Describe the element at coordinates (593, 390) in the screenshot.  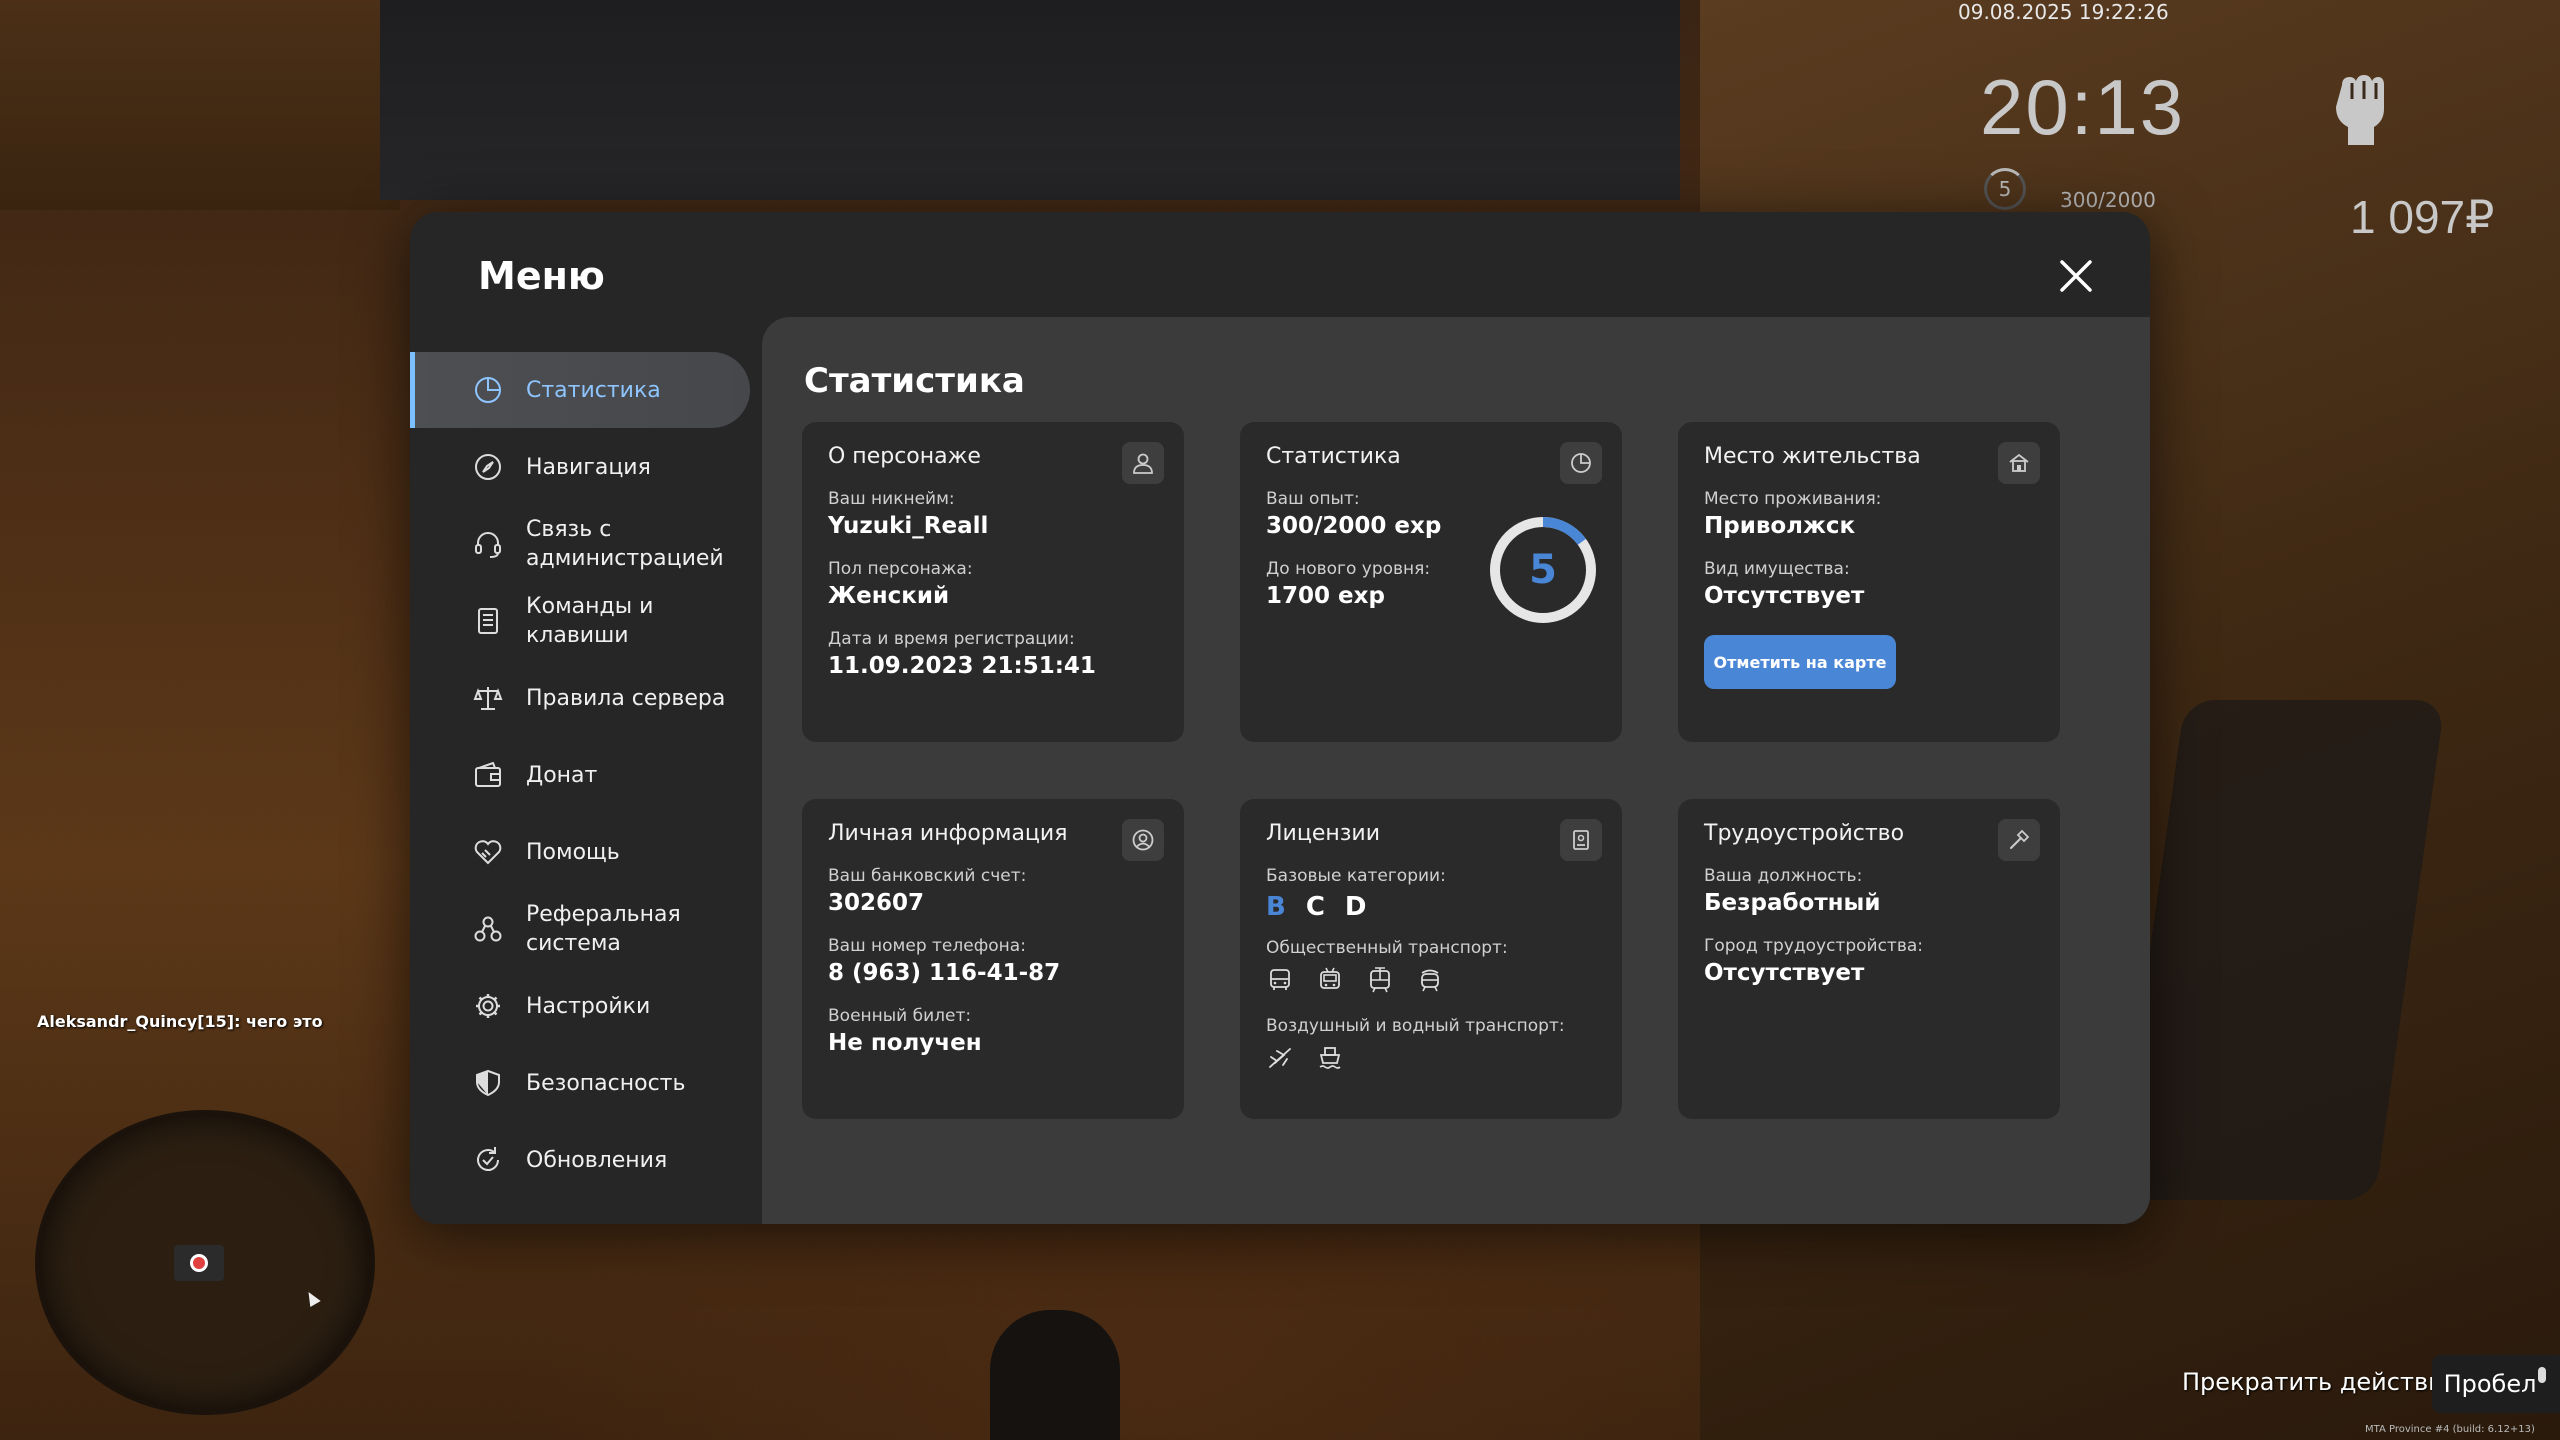
I see `sidebar-item-label: Статистика` at that location.